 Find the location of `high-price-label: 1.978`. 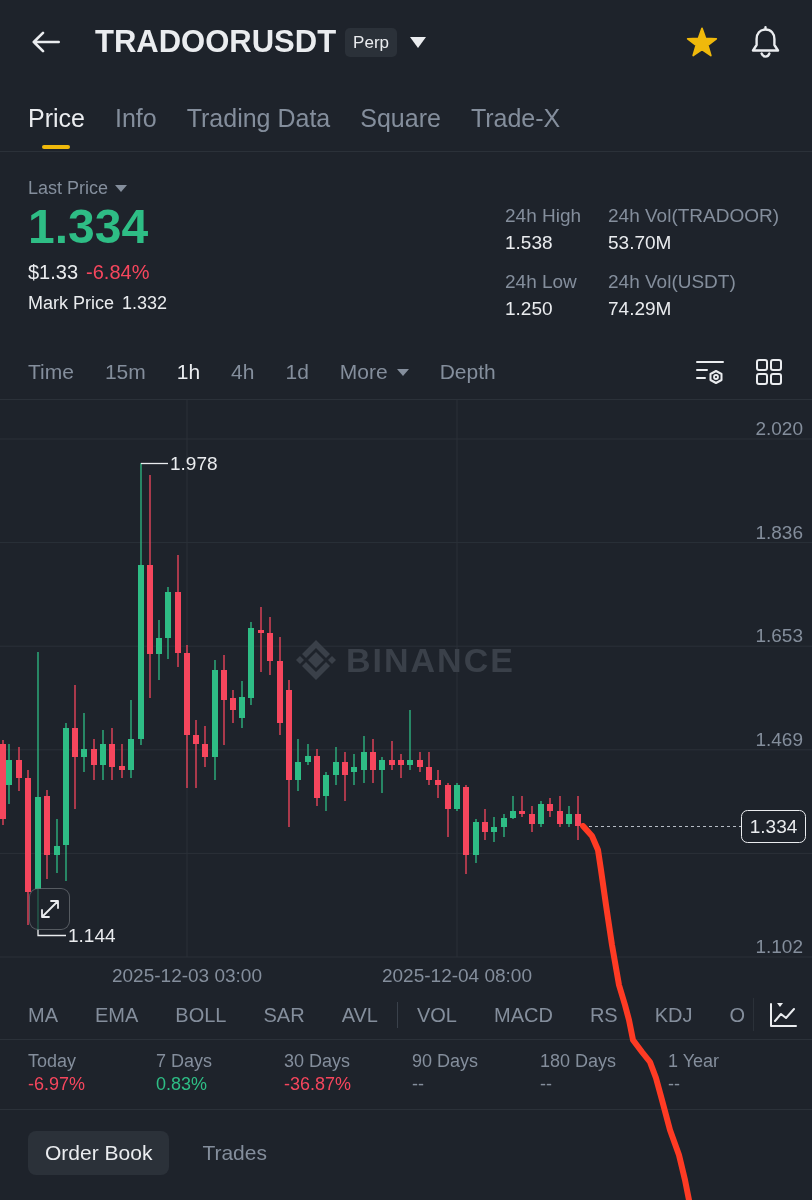

high-price-label: 1.978 is located at coordinates (194, 463).